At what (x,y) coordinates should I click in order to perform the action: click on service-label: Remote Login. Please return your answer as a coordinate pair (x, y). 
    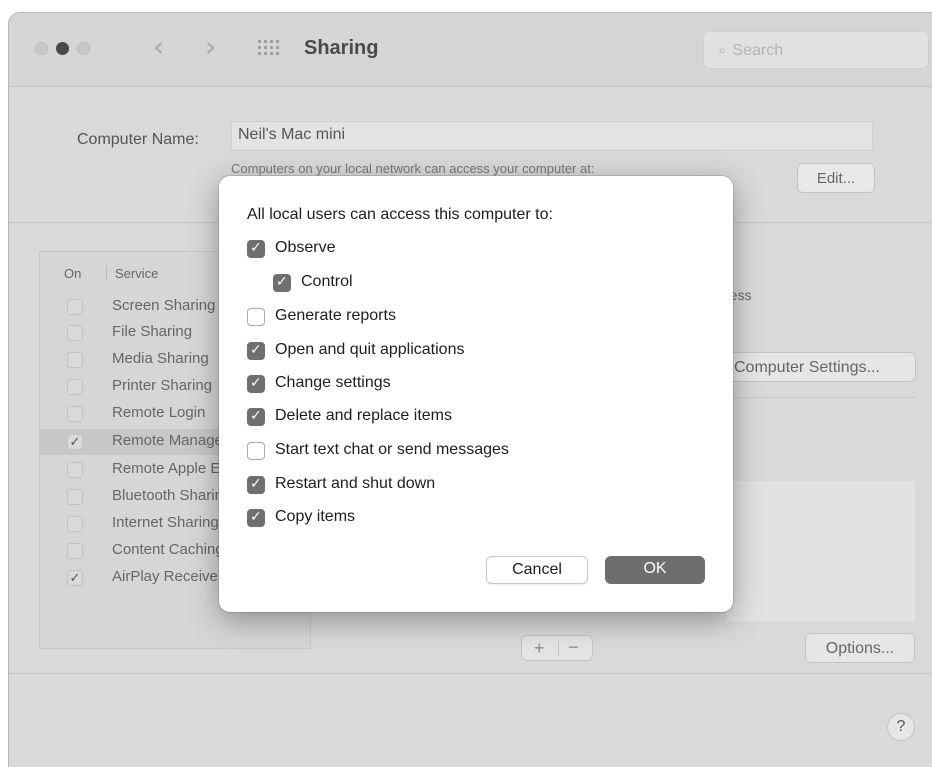
    Looking at the image, I should click on (159, 412).